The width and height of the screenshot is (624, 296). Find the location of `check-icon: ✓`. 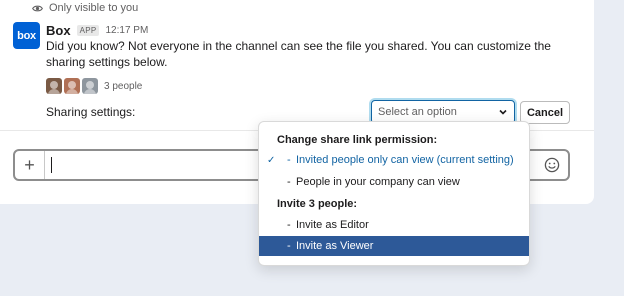

check-icon: ✓ is located at coordinates (271, 160).